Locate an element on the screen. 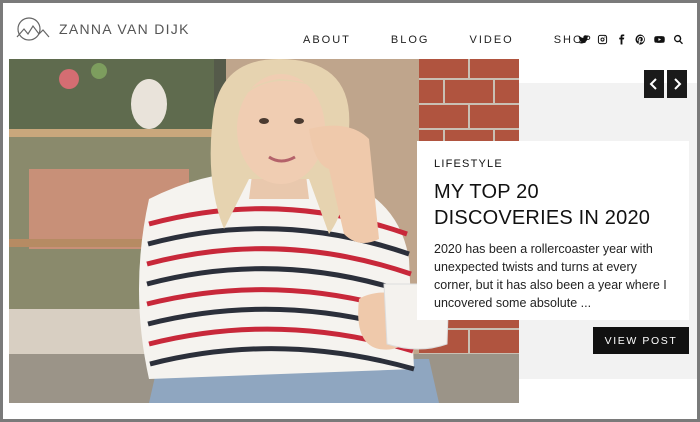  logo-text: ZANNA VAN DIJK is located at coordinates (124, 29).